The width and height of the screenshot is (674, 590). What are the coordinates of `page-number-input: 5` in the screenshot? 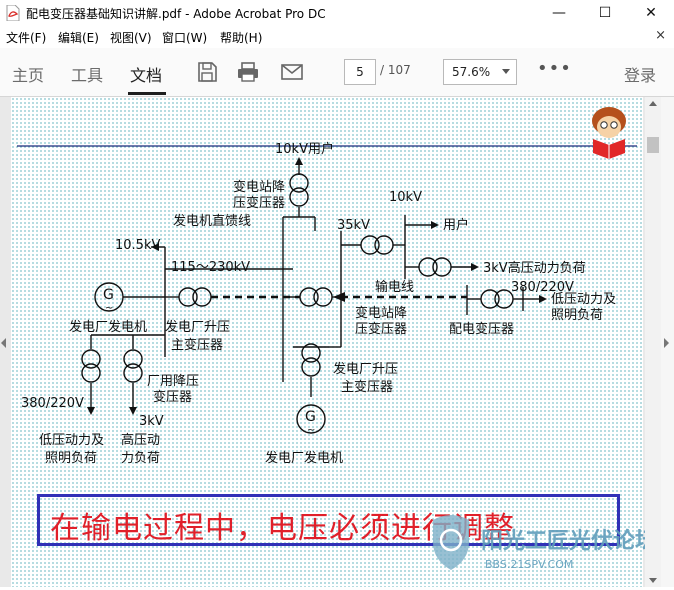 It's located at (360, 72).